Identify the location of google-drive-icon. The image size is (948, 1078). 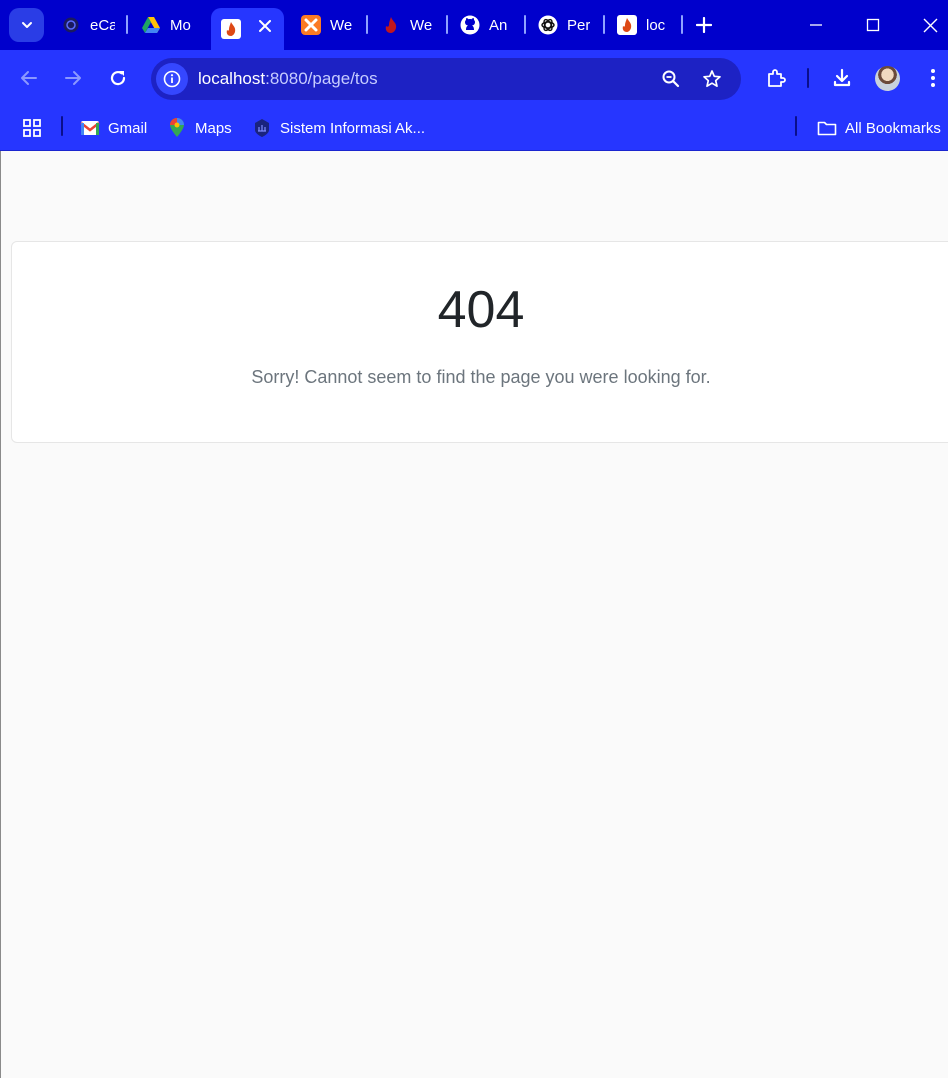
(151, 25).